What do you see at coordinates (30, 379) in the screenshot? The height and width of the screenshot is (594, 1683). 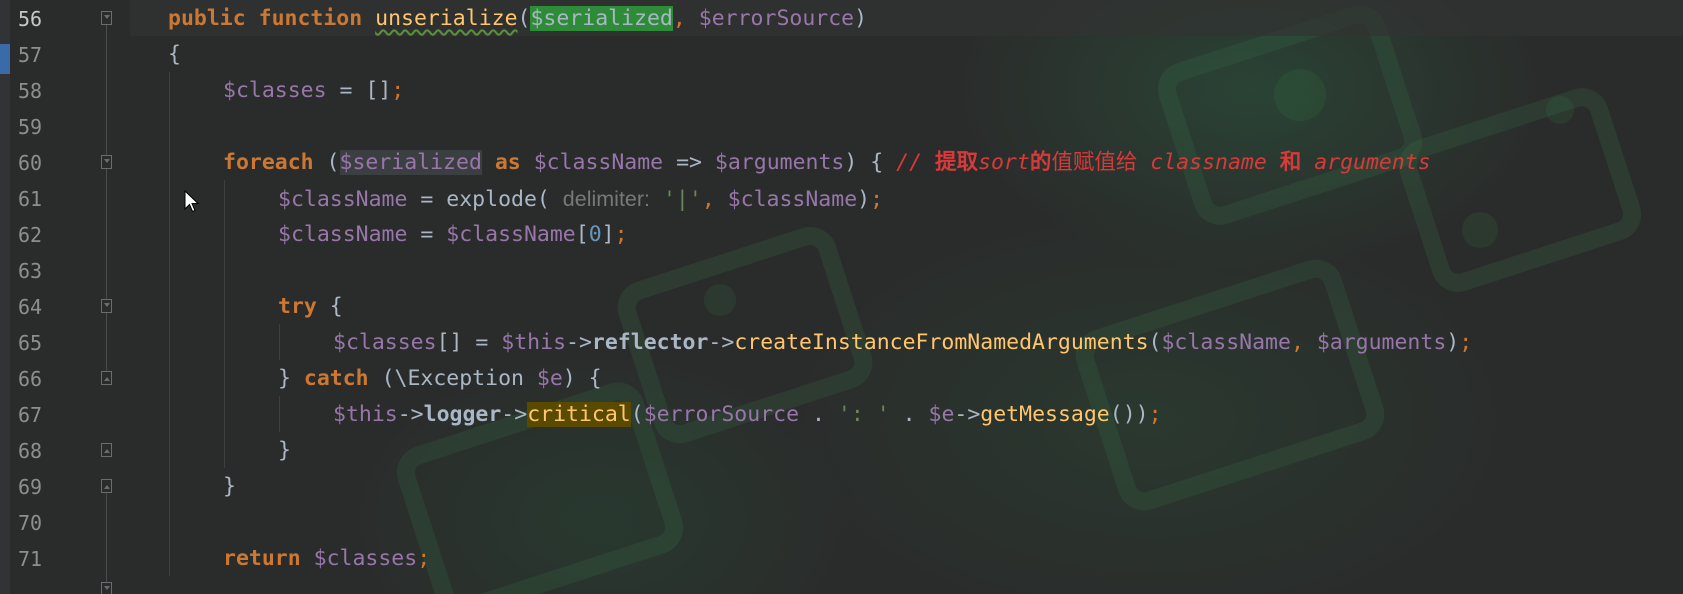 I see `line-number: 66` at bounding box center [30, 379].